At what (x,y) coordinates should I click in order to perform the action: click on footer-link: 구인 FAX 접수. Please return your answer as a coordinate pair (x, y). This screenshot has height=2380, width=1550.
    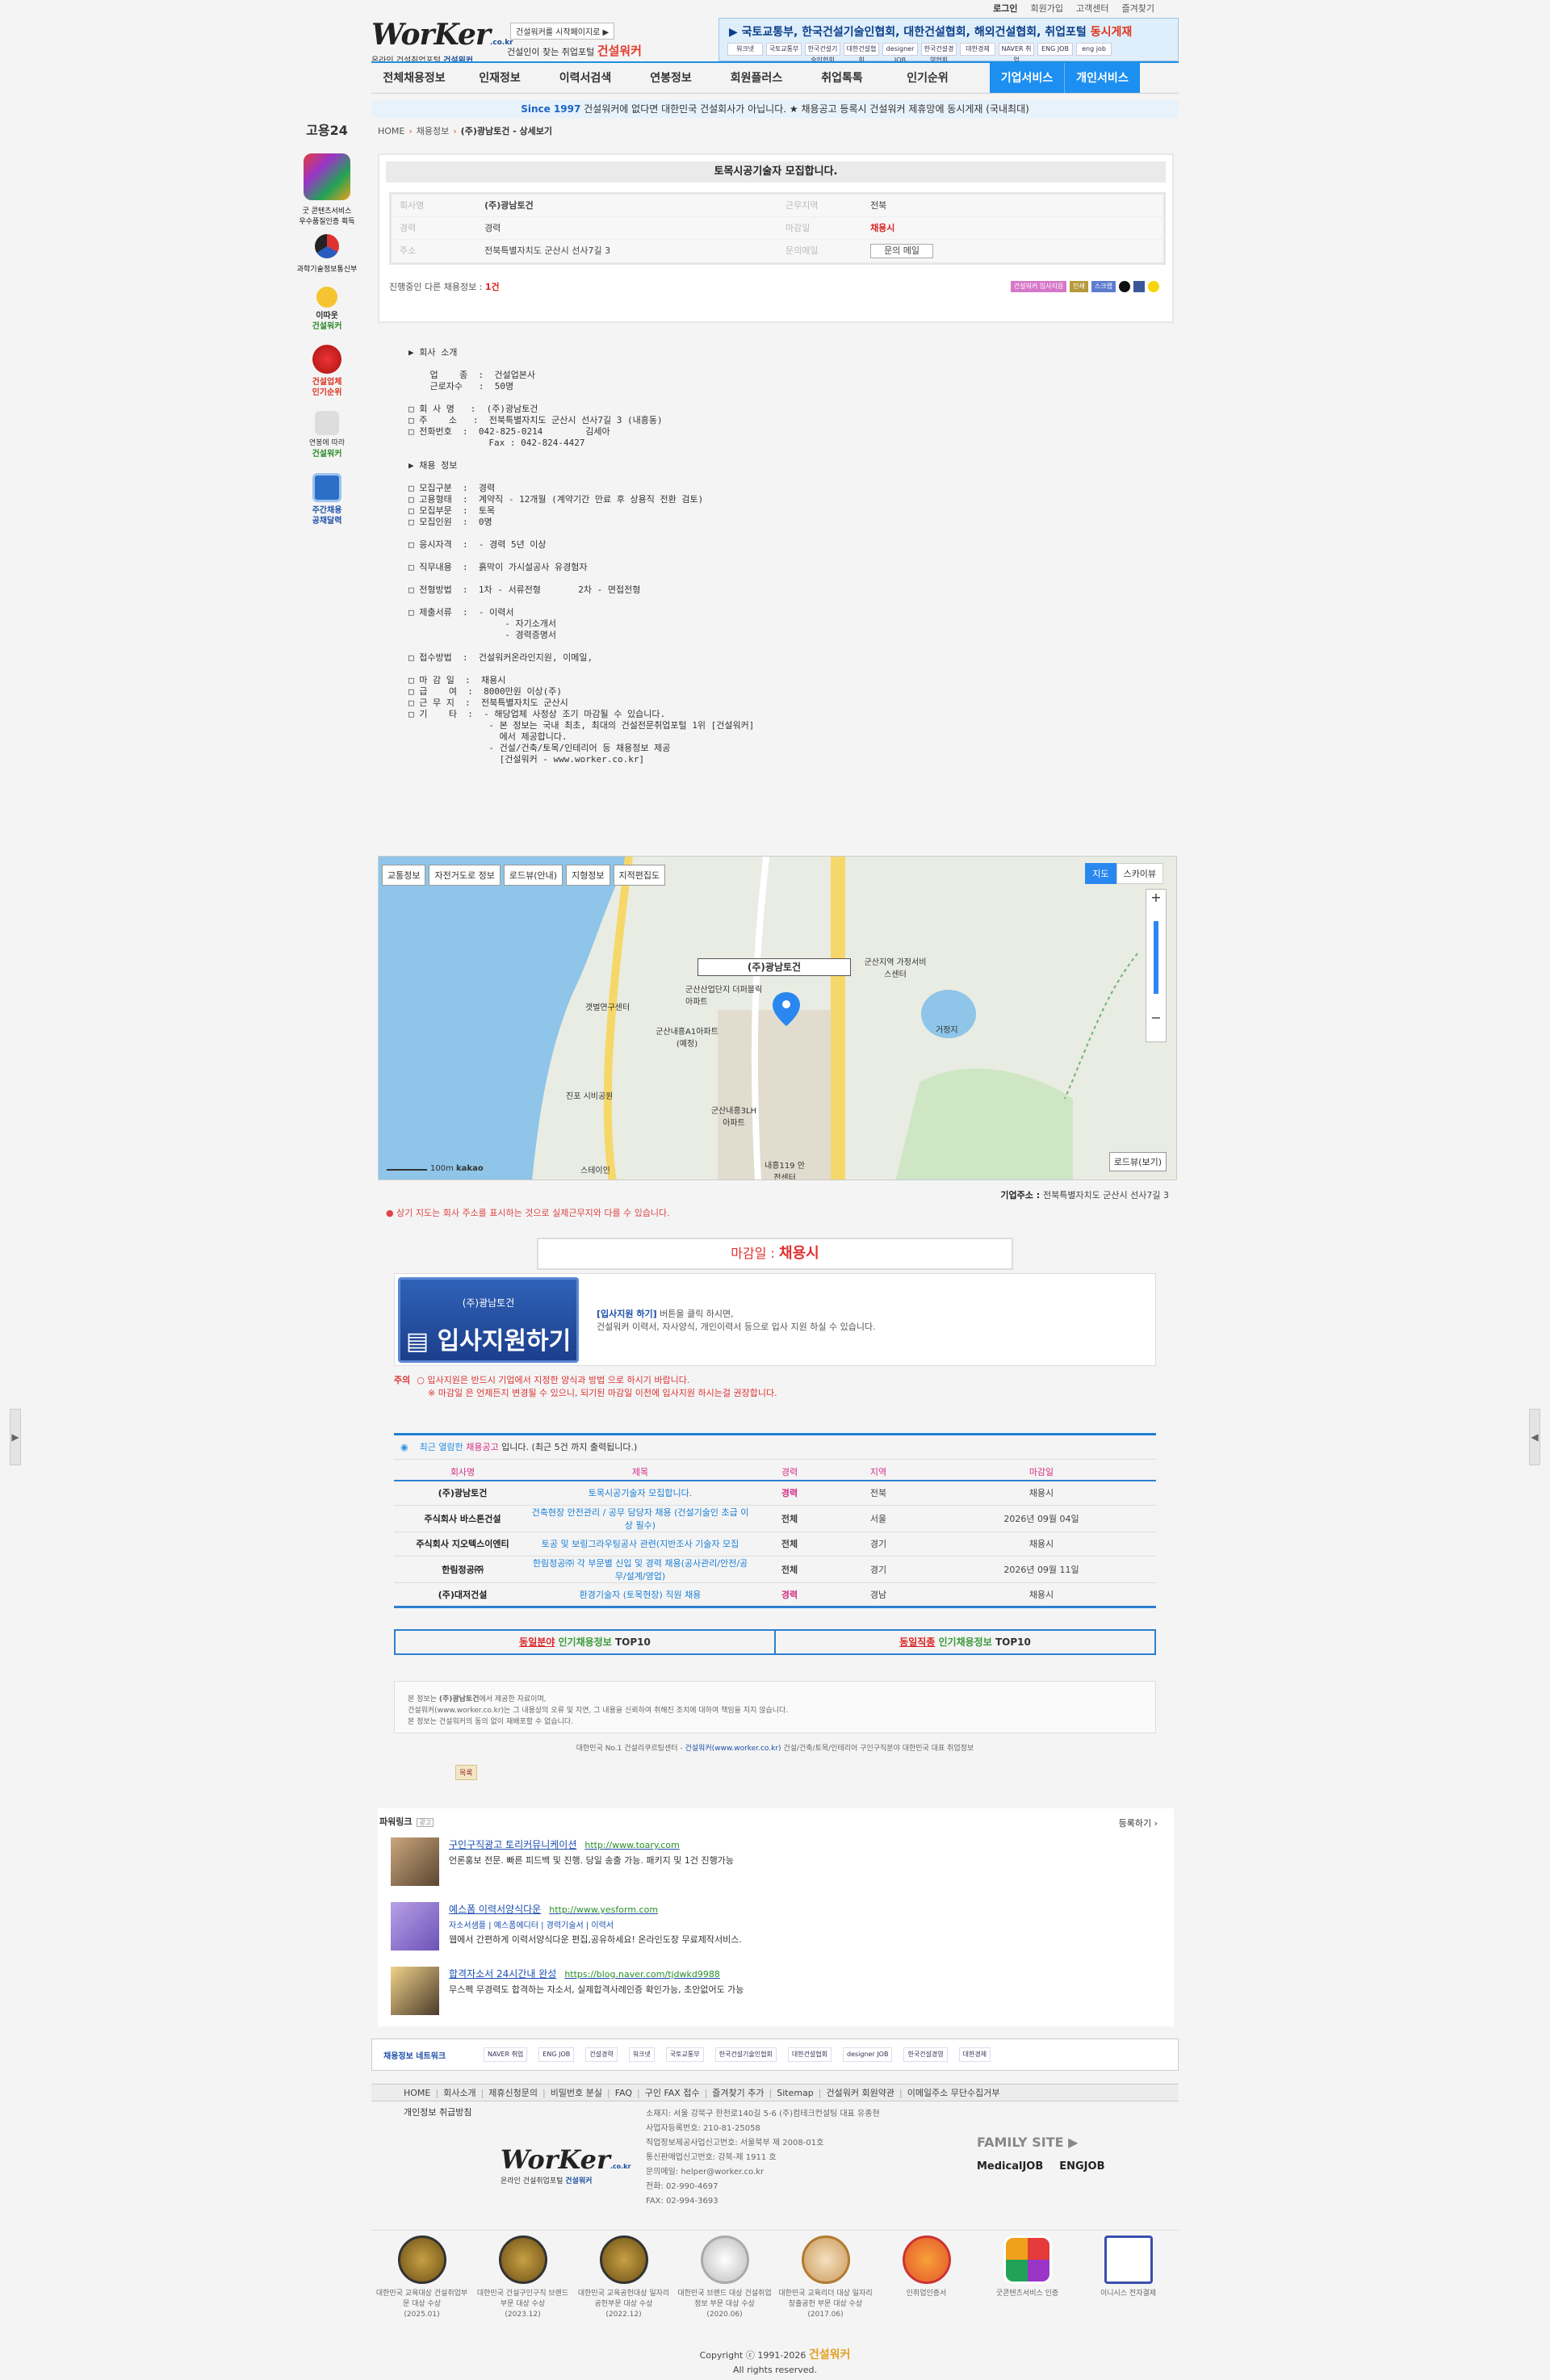
    Looking at the image, I should click on (672, 2092).